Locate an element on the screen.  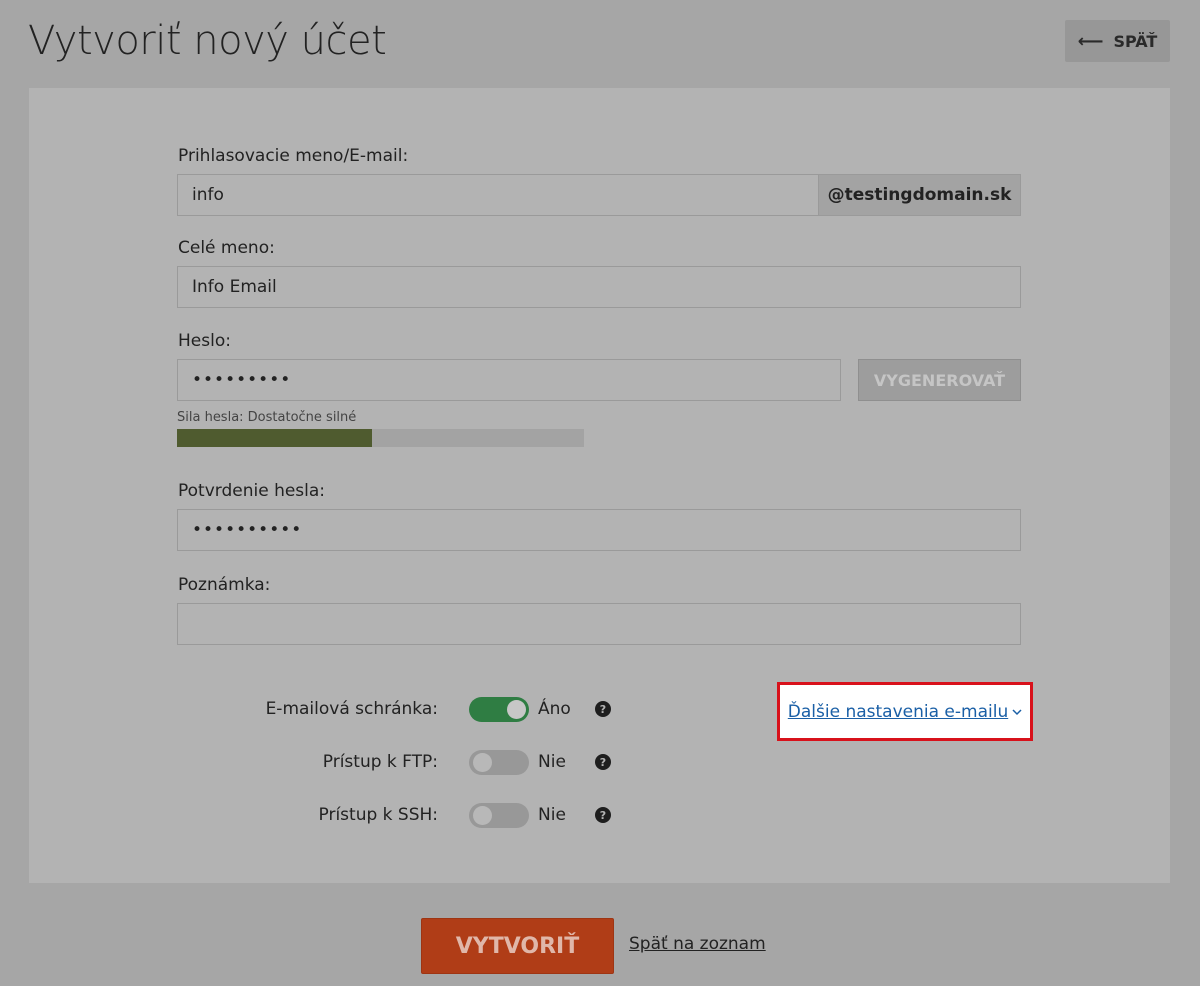
confirm-password-value: •••••••••• is located at coordinates (247, 530).